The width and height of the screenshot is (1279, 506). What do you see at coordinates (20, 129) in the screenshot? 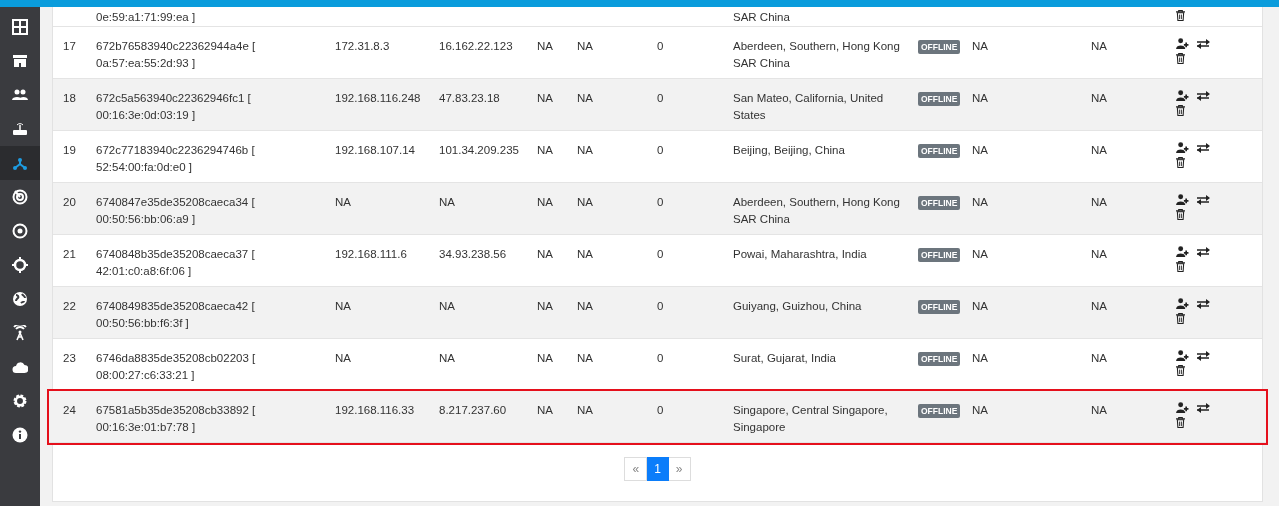
I see `router-icon` at bounding box center [20, 129].